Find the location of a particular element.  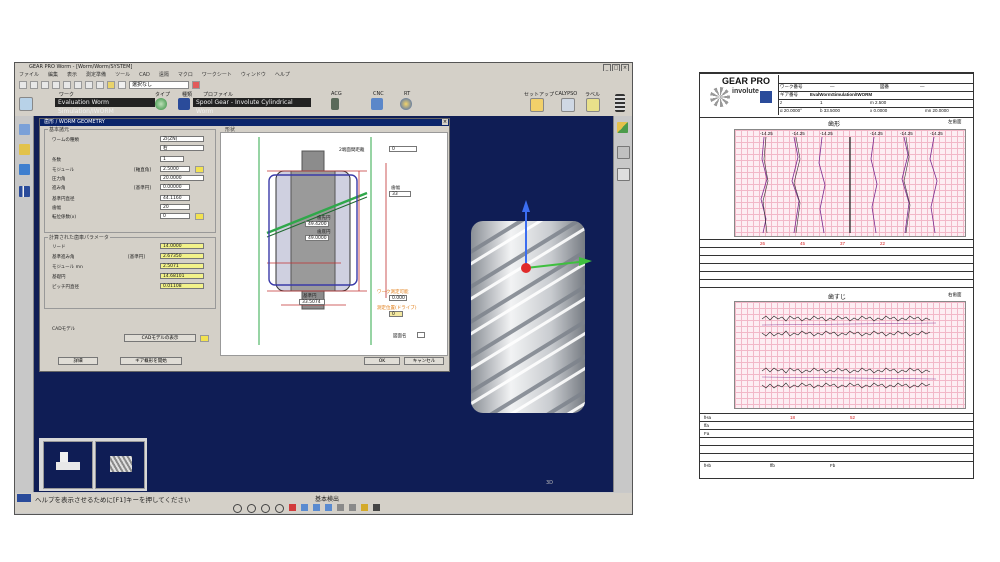

cad-model-icon is located at coordinates (204, 338).